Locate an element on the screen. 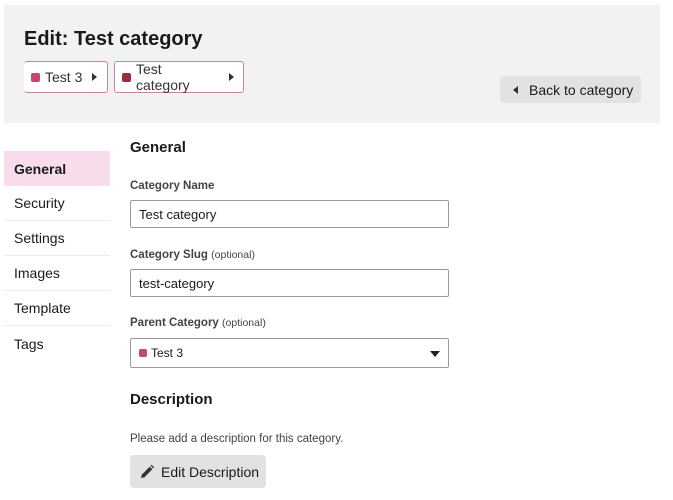  category-slug-label: Category Slug (optional) is located at coordinates (192, 255).